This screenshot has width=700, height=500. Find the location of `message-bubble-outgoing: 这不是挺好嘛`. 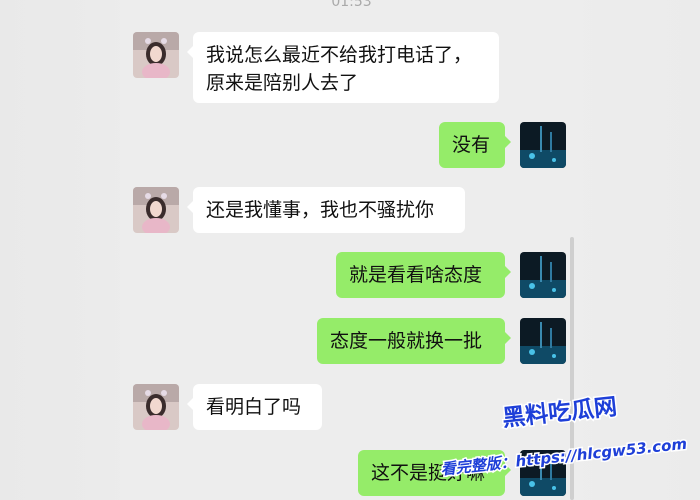

message-bubble-outgoing: 这不是挺好嘛 is located at coordinates (434, 473).